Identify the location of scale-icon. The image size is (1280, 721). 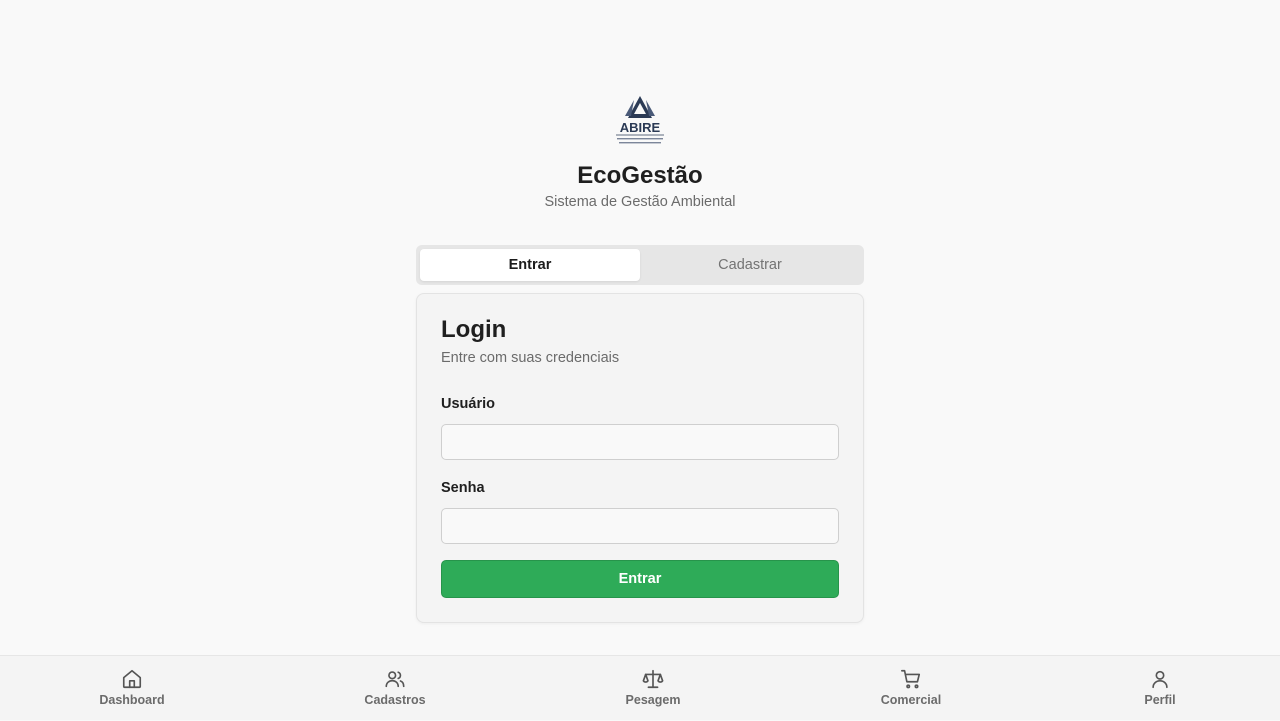
(653, 679).